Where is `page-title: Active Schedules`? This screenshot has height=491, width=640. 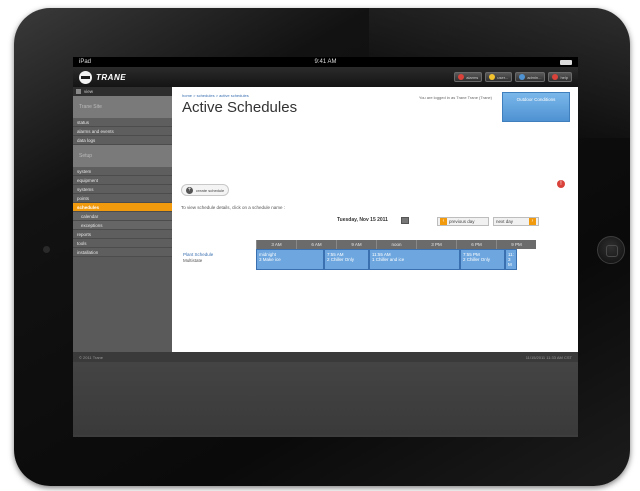 page-title: Active Schedules is located at coordinates (240, 107).